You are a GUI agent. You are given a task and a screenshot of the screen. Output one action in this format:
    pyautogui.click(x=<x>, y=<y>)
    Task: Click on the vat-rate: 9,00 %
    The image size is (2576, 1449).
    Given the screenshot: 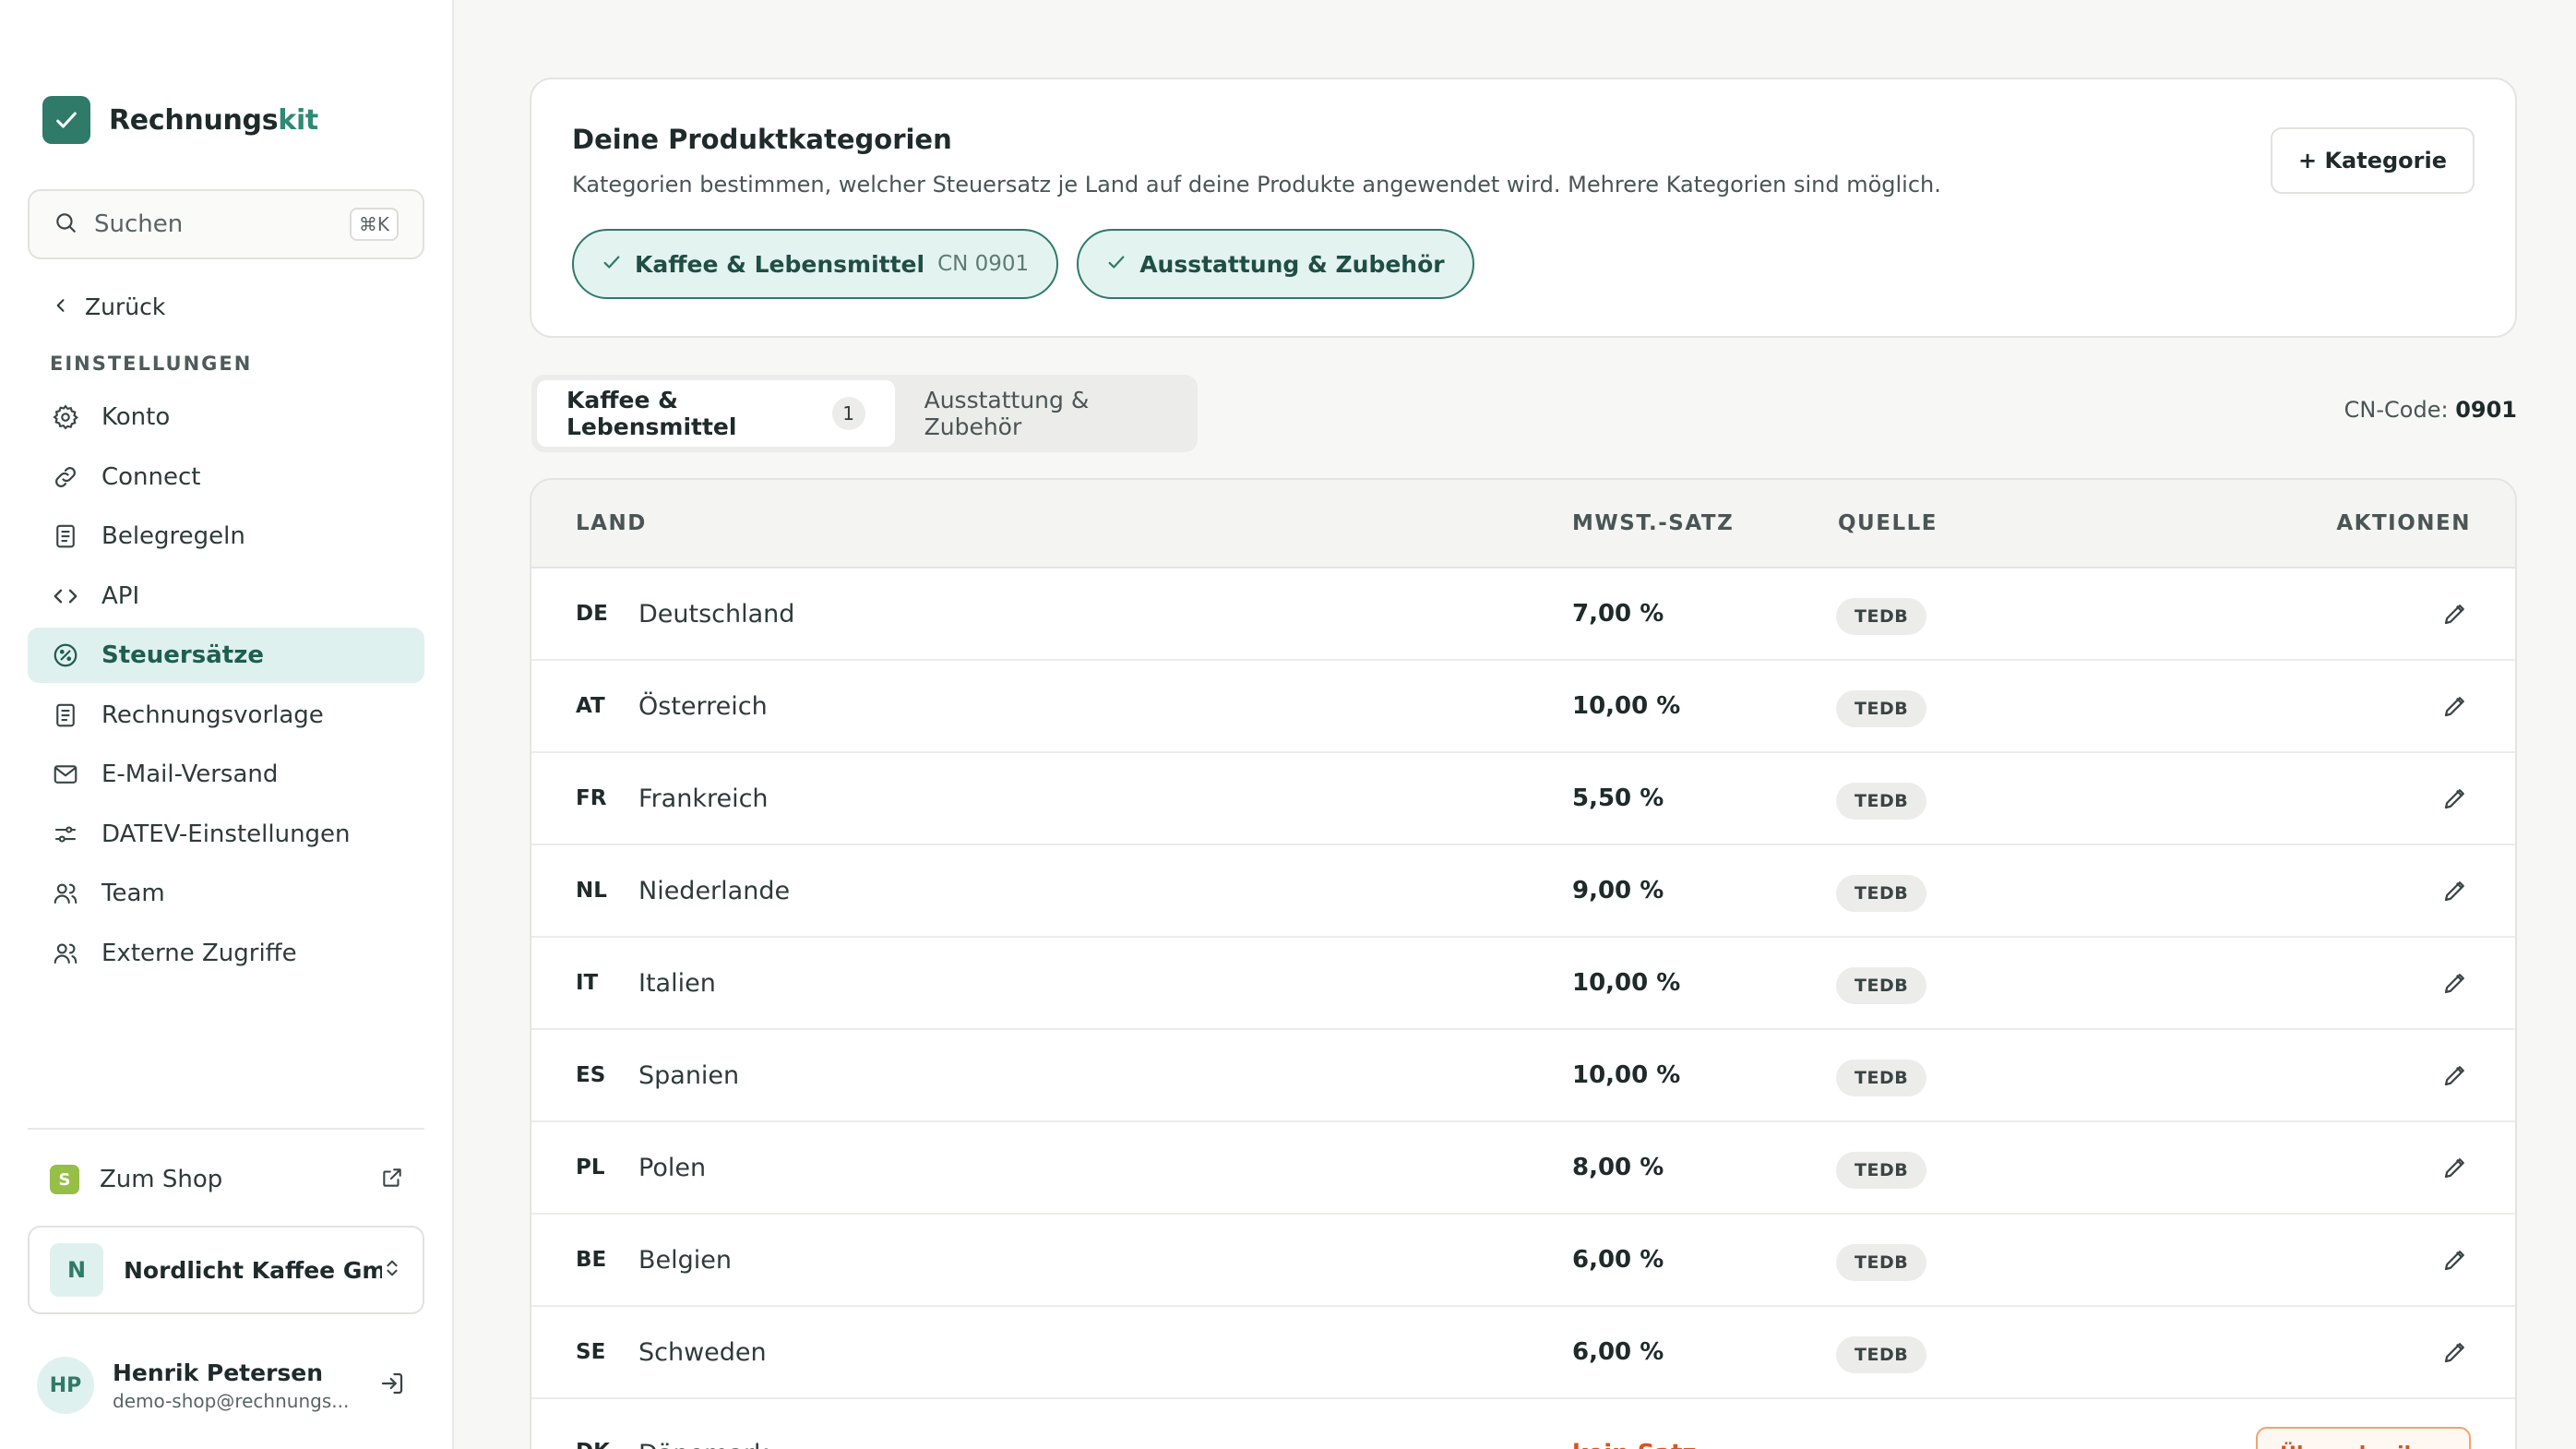 What is the action you would take?
    pyautogui.click(x=1618, y=891)
    